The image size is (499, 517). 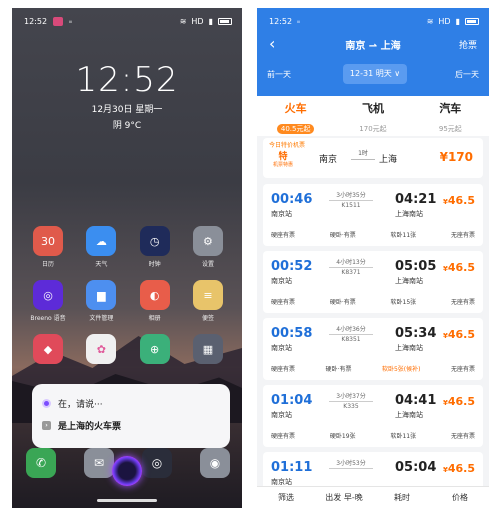 What do you see at coordinates (48, 350) in the screenshot?
I see `app-icon: ◆` at bounding box center [48, 350].